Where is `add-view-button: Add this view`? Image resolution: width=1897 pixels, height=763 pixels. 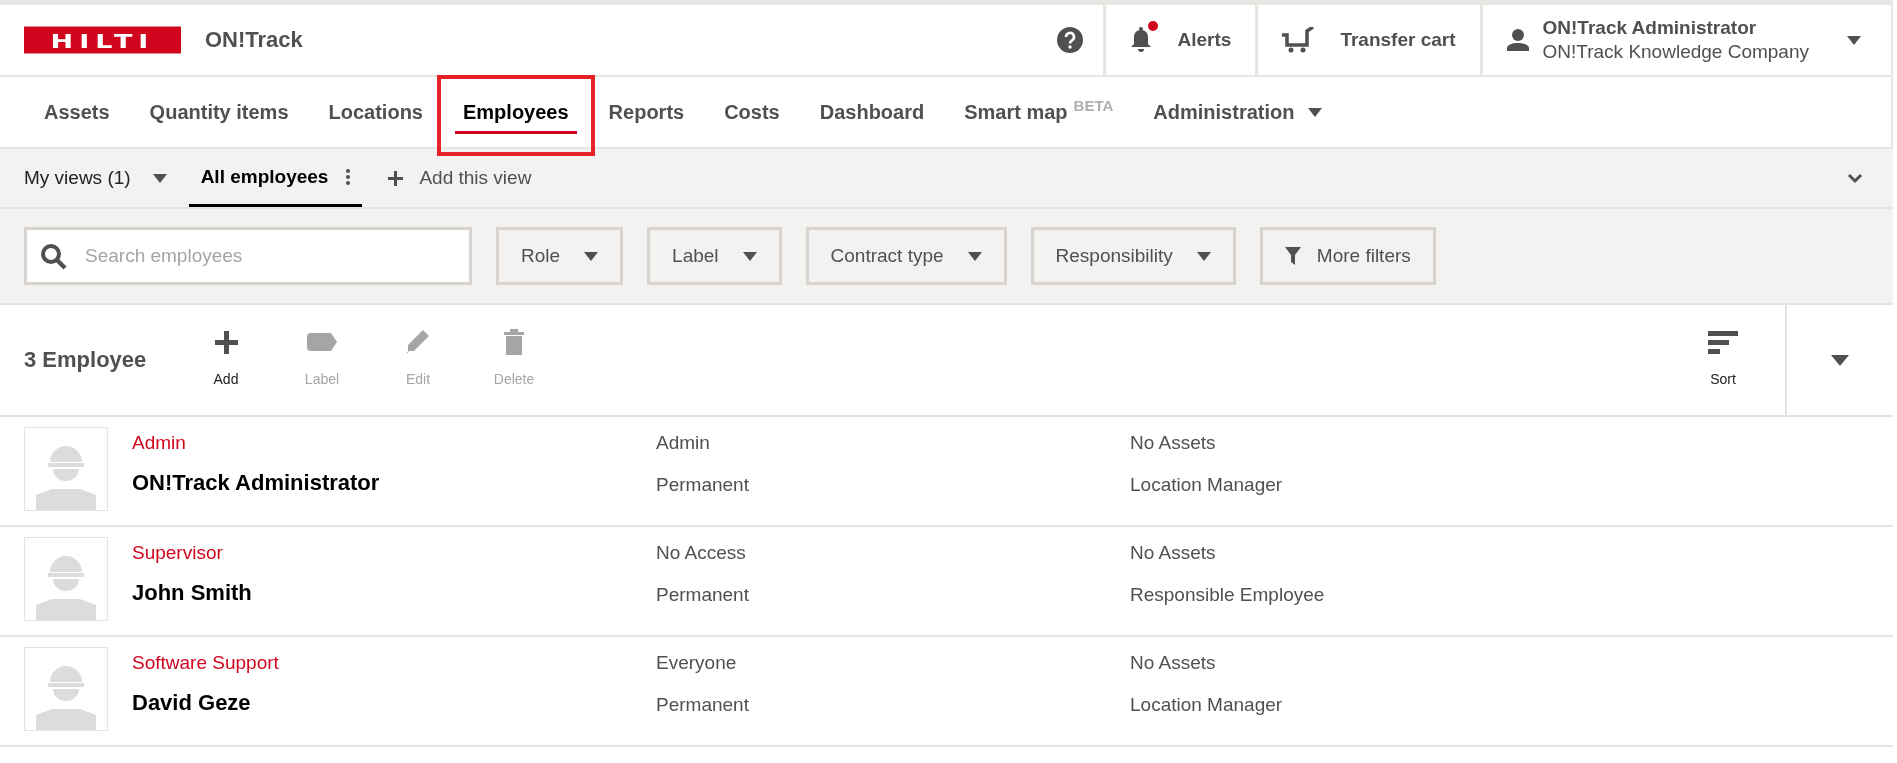 add-view-button: Add this view is located at coordinates (460, 178).